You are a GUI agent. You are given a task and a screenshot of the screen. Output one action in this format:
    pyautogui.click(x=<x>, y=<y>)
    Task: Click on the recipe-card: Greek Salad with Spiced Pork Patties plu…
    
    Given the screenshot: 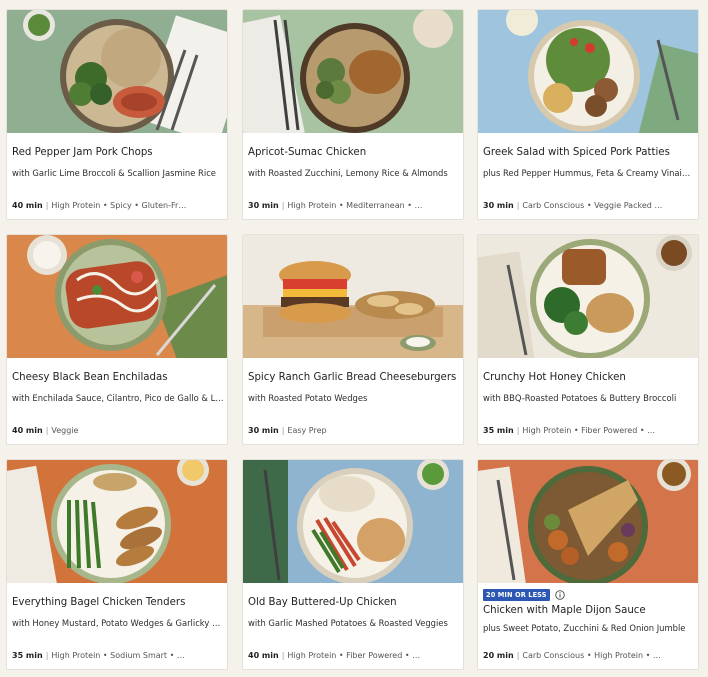 What is the action you would take?
    pyautogui.click(x=588, y=114)
    